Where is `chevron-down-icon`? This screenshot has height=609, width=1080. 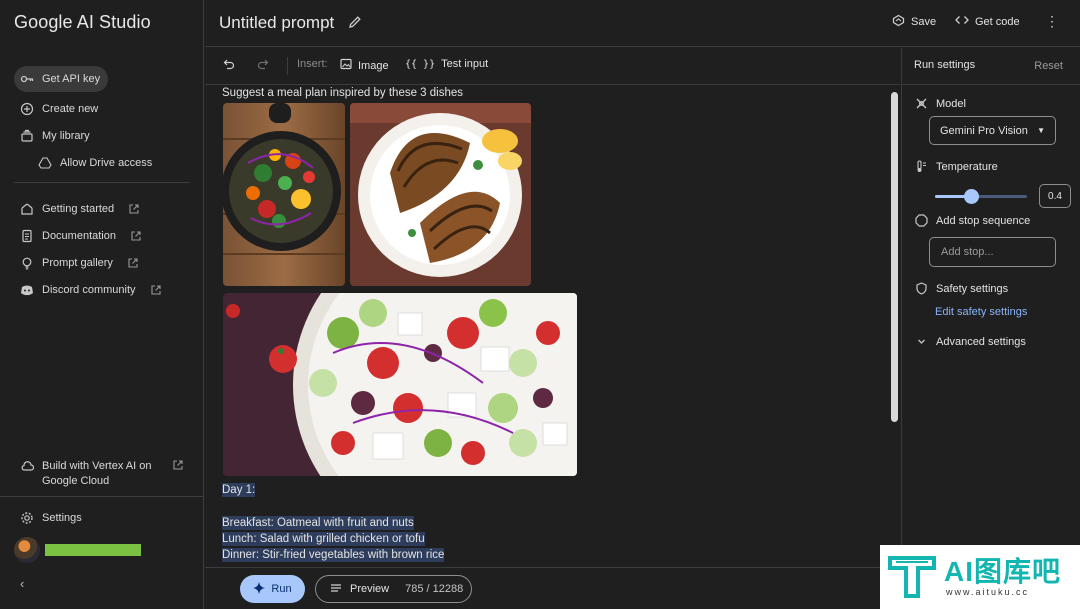
chevron-down-icon is located at coordinates (921, 341).